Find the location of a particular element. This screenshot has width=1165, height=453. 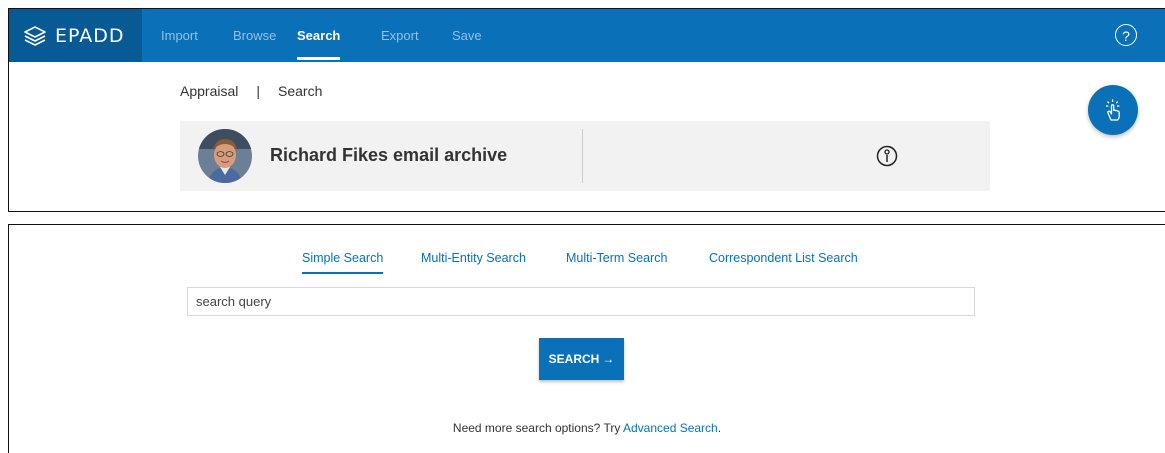

nav-item-label: Browse is located at coordinates (255, 35).